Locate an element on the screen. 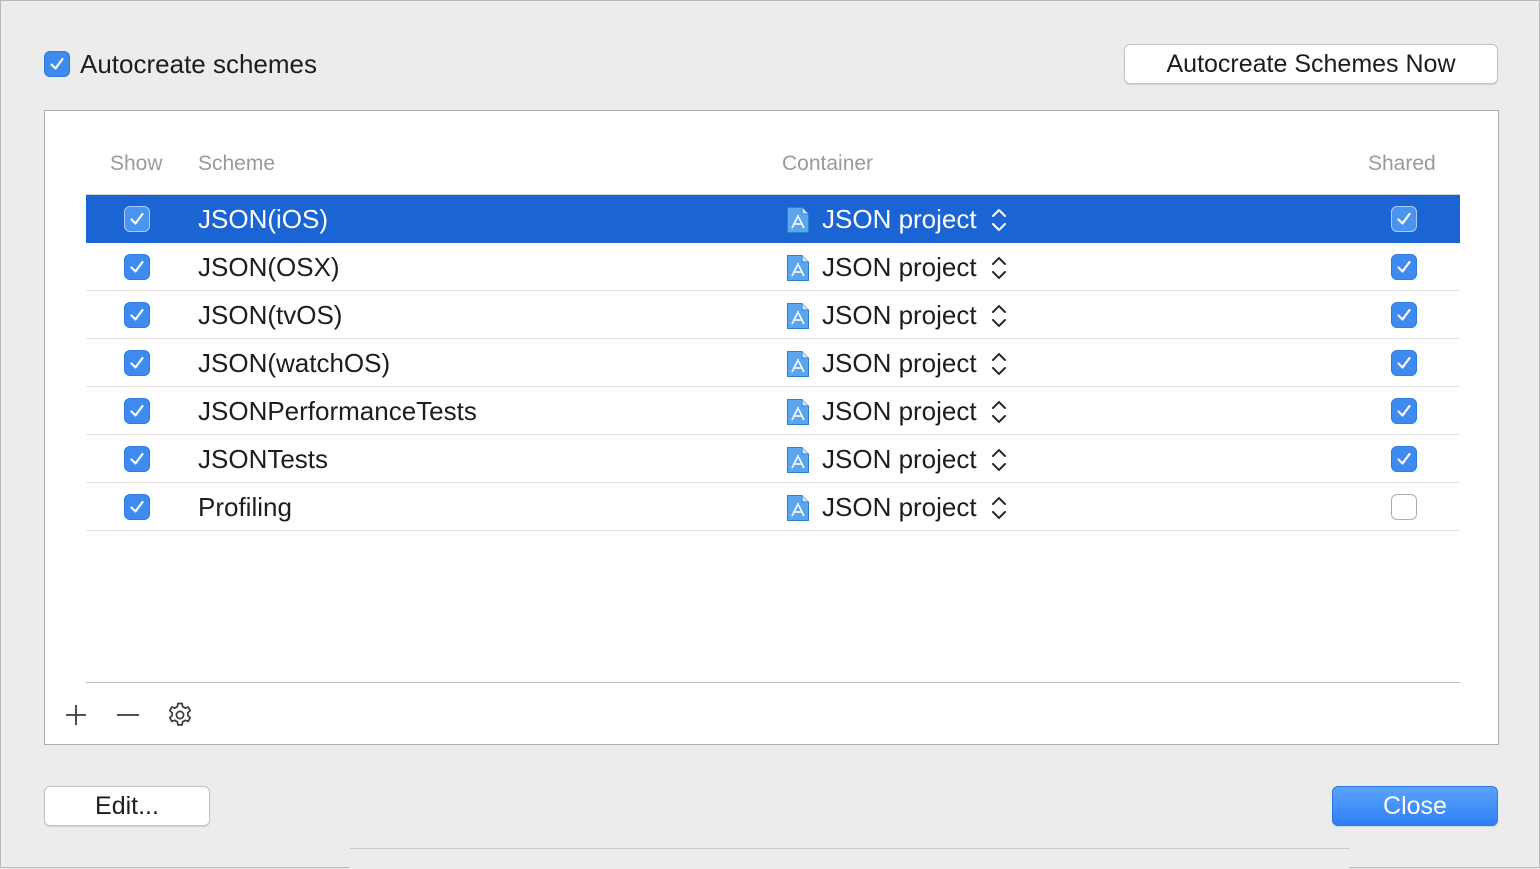 The height and width of the screenshot is (869, 1540). minus-icon is located at coordinates (128, 715).